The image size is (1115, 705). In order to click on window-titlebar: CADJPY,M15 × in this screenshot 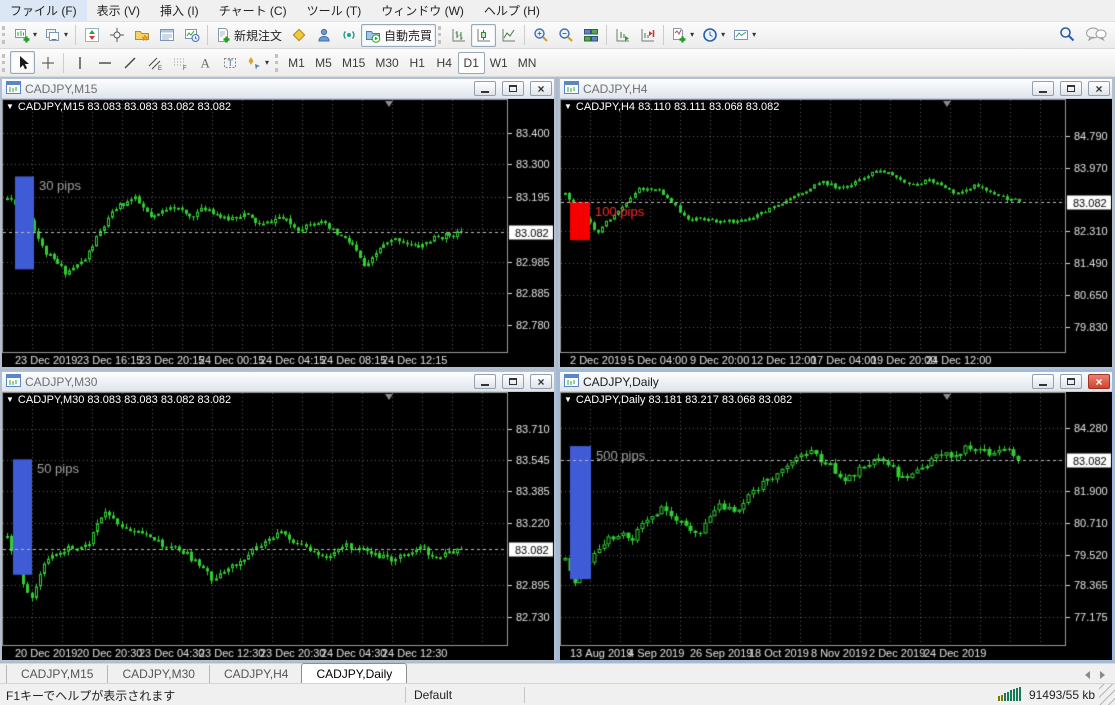, I will do `click(278, 89)`.